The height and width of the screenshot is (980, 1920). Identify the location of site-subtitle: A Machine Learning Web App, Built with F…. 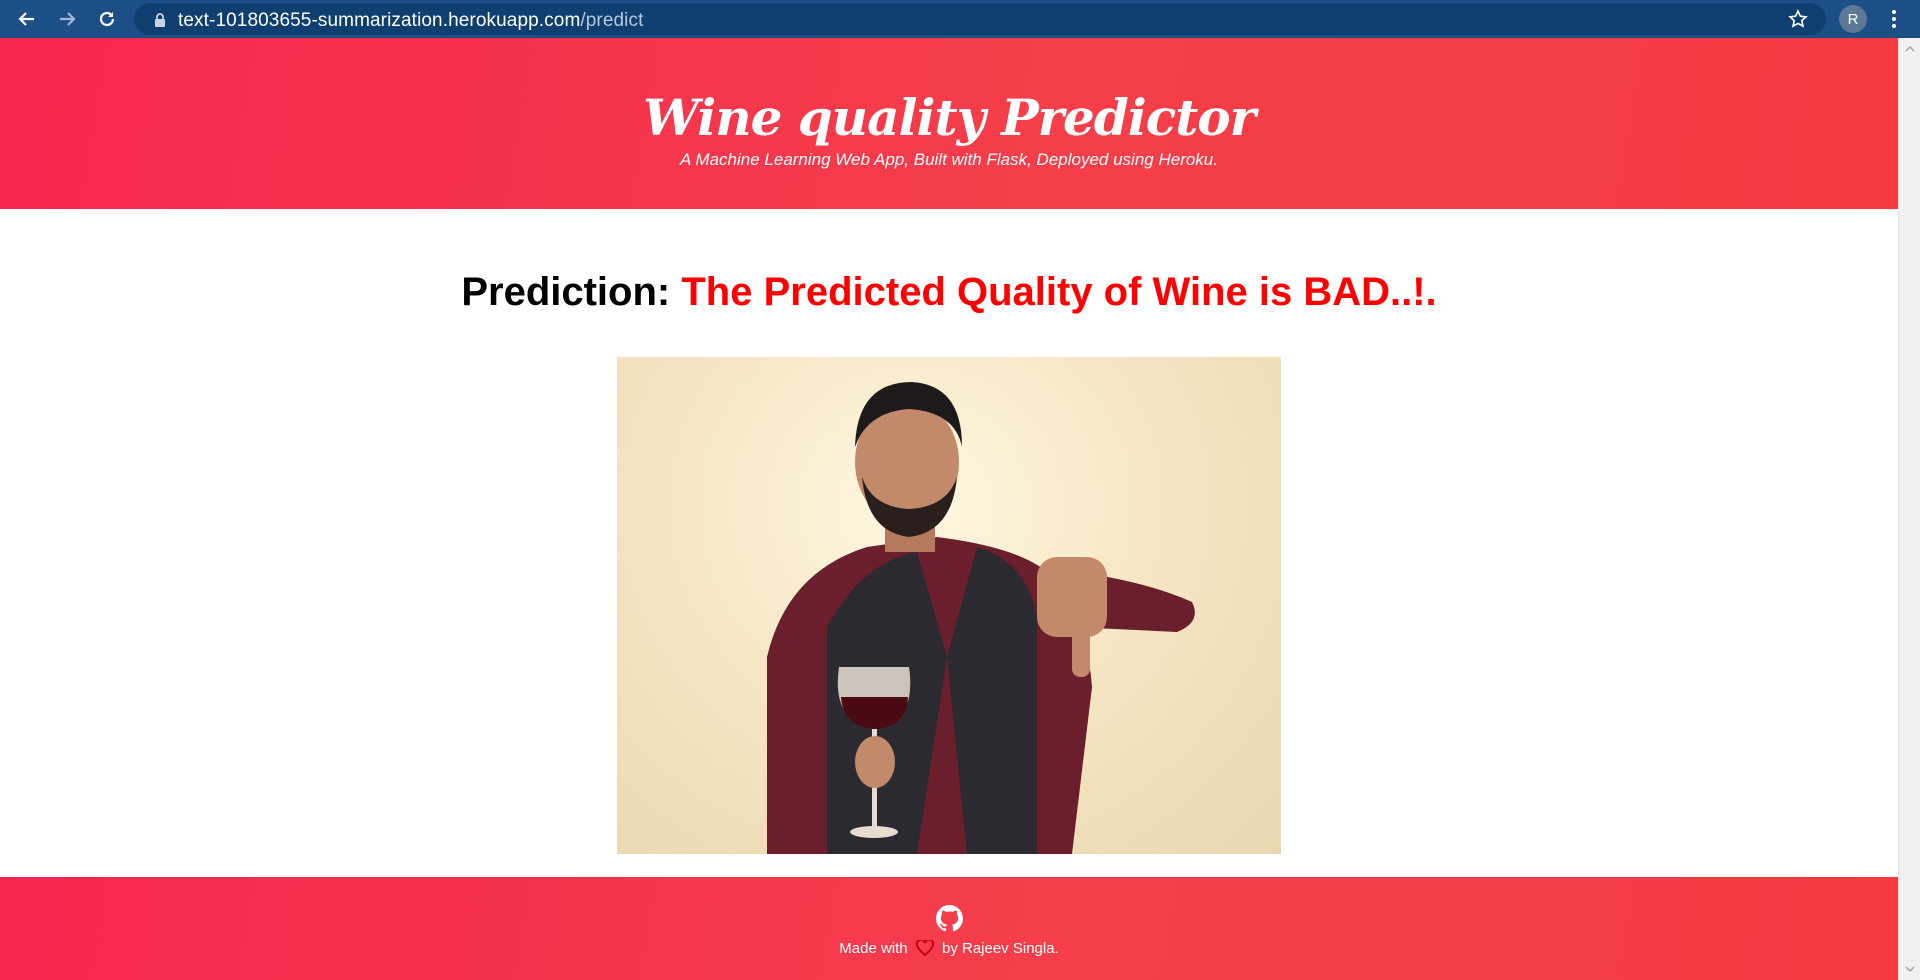
(949, 159).